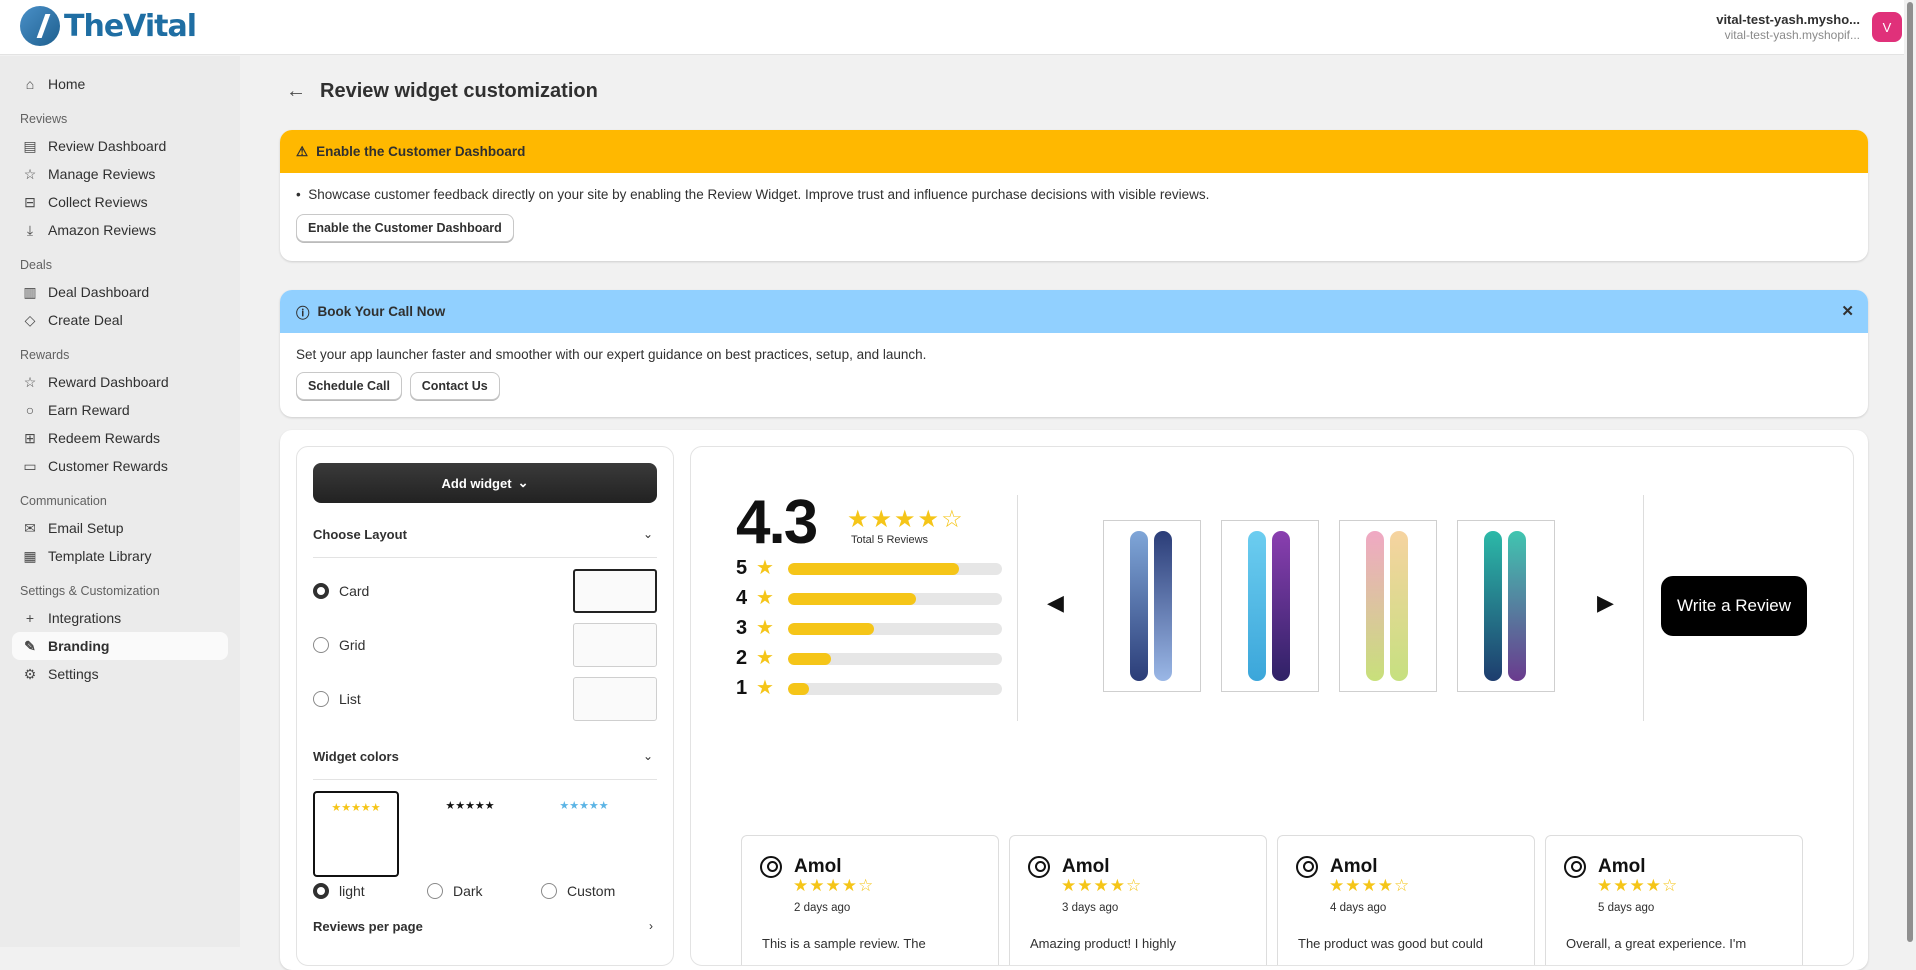  What do you see at coordinates (296, 91) in the screenshot?
I see `back-arrow-icon: ←` at bounding box center [296, 91].